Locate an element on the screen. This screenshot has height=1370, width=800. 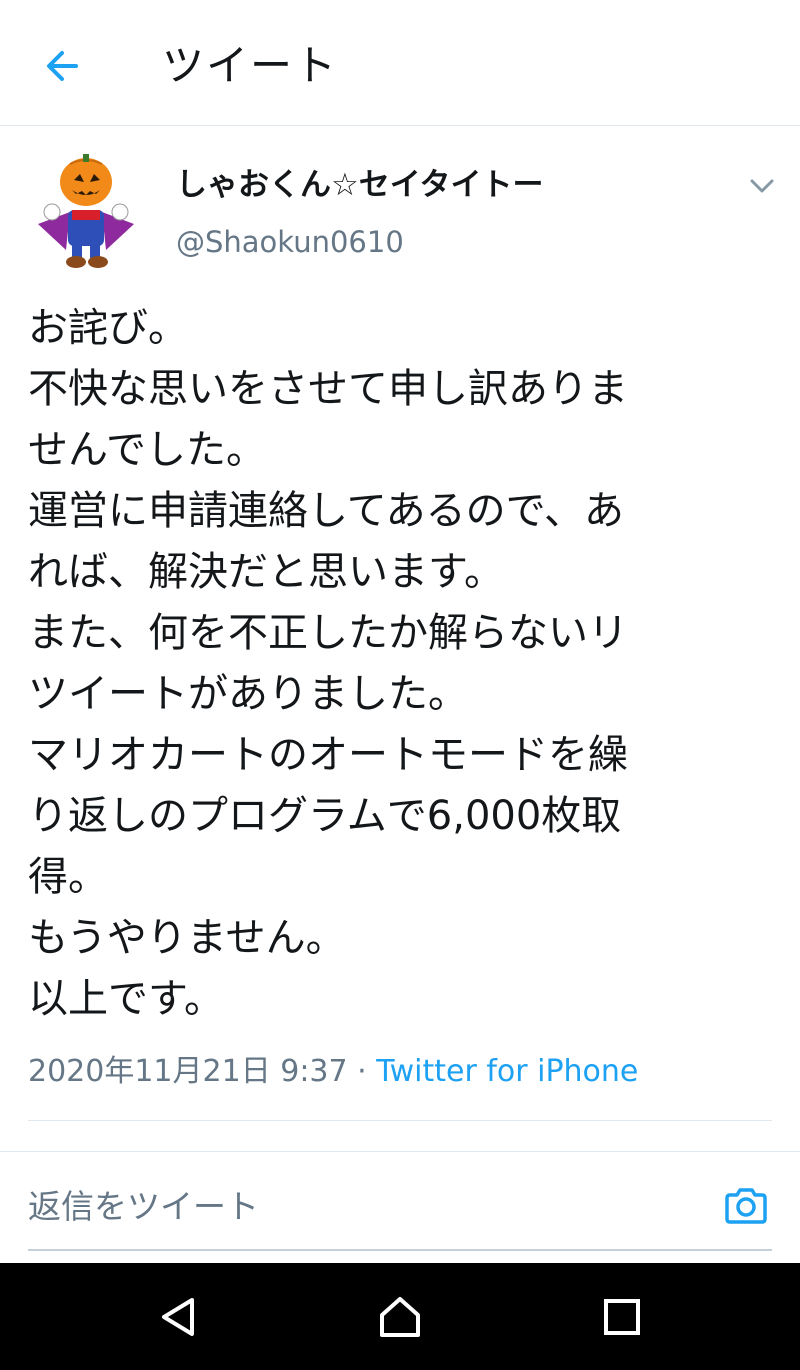
pumpkin-mario-avatar is located at coordinates (86, 211).